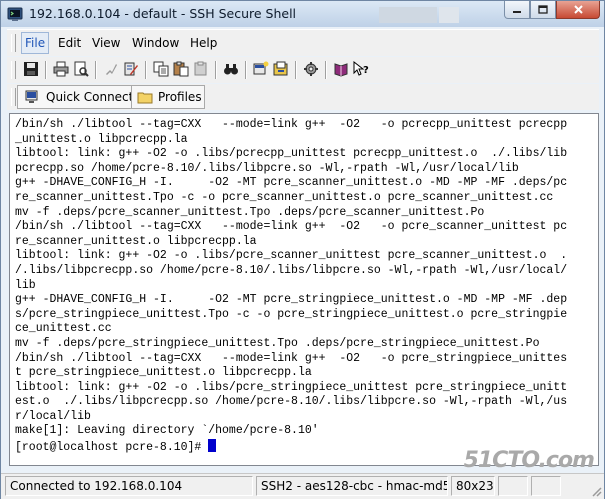  I want to click on toolbar: ?, so click(303, 70).